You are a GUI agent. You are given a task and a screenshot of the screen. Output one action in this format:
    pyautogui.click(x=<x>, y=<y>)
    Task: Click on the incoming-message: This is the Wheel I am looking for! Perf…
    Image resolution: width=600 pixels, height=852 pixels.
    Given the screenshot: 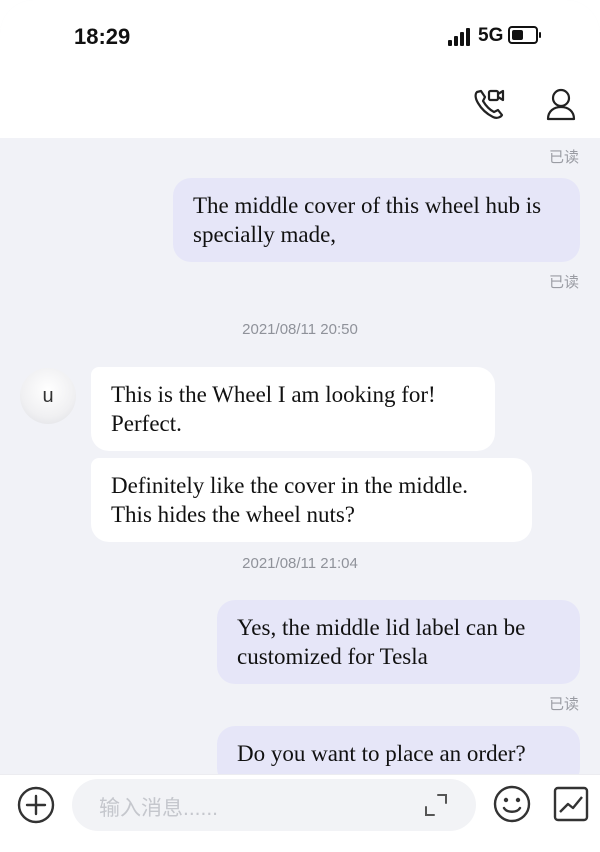 What is the action you would take?
    pyautogui.click(x=293, y=409)
    